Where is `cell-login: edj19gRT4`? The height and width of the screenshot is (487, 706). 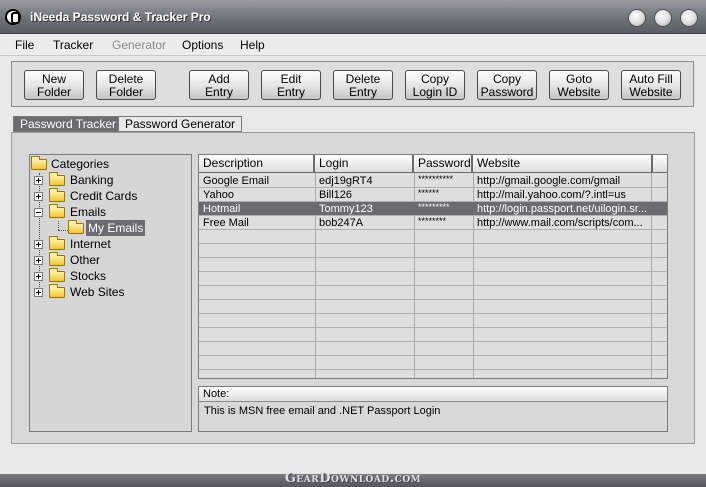
cell-login: edj19gRT4 is located at coordinates (346, 181).